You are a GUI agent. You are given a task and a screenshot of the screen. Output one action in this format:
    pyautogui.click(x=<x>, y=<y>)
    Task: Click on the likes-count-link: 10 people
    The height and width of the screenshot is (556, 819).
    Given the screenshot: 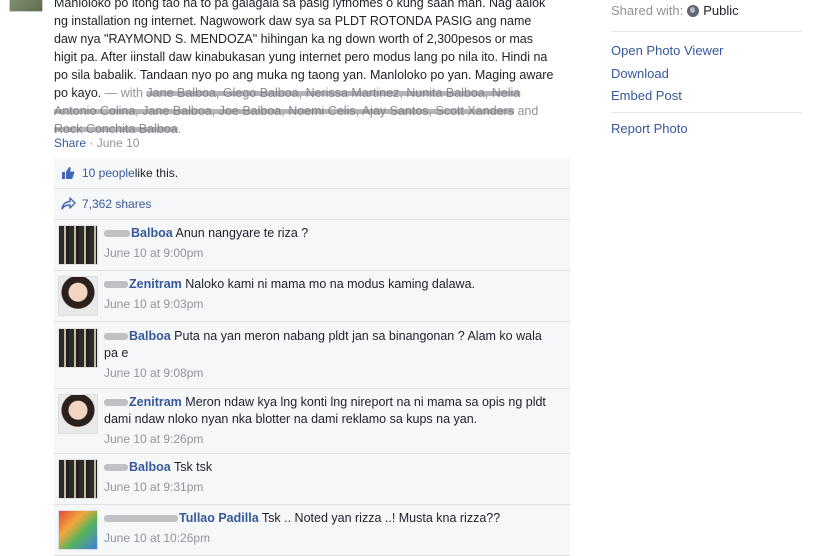 What is the action you would take?
    pyautogui.click(x=108, y=173)
    